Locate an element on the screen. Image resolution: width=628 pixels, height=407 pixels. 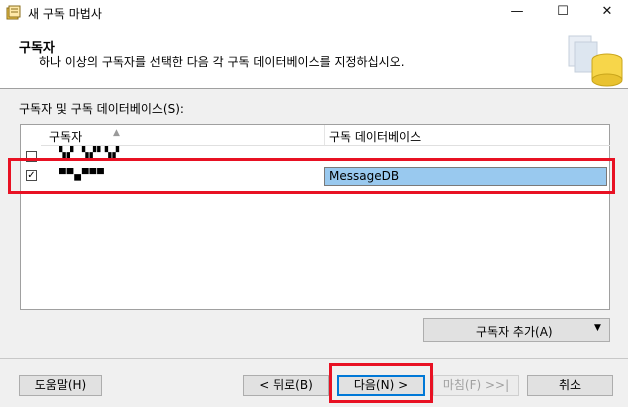
column-separator is located at coordinates (324, 135).